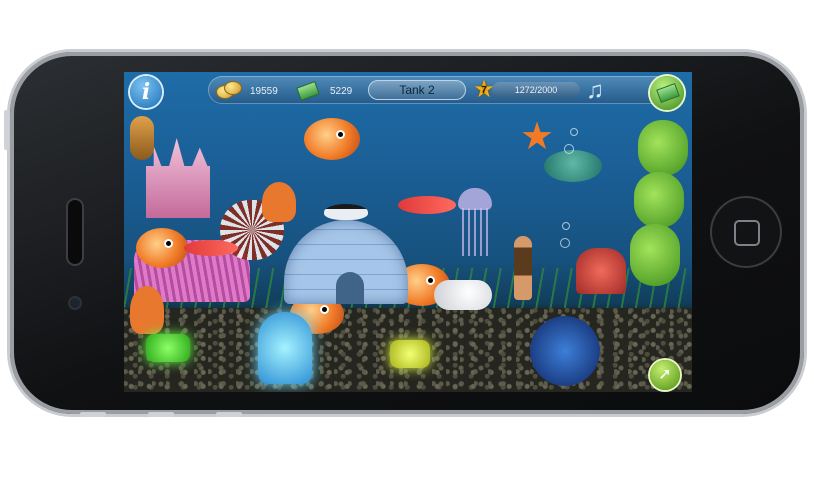 This screenshot has width=814, height=482. What do you see at coordinates (233, 88) in the screenshot?
I see `gold-coins-icon` at bounding box center [233, 88].